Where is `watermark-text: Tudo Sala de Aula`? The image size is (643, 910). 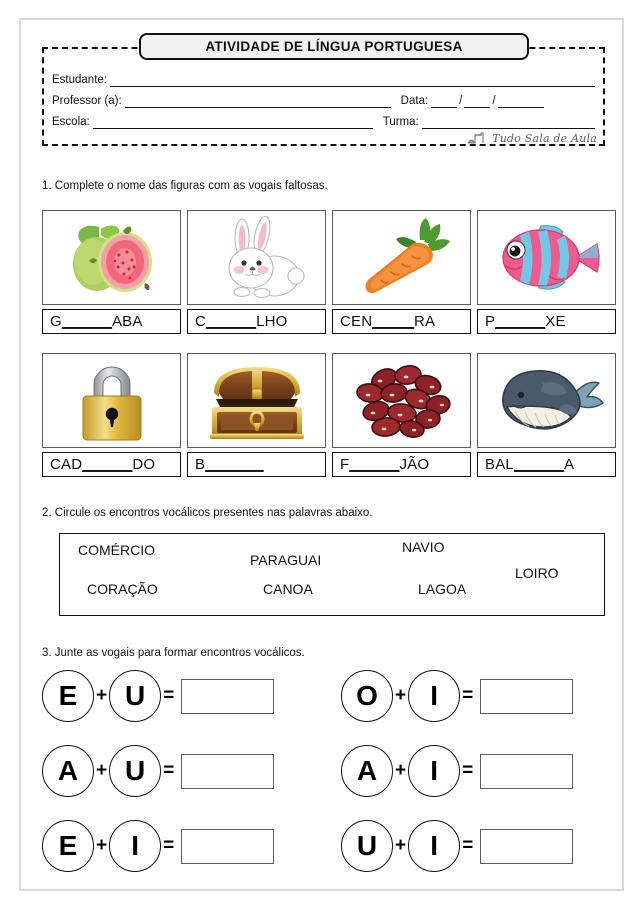 watermark-text: Tudo Sala de Aula is located at coordinates (544, 138).